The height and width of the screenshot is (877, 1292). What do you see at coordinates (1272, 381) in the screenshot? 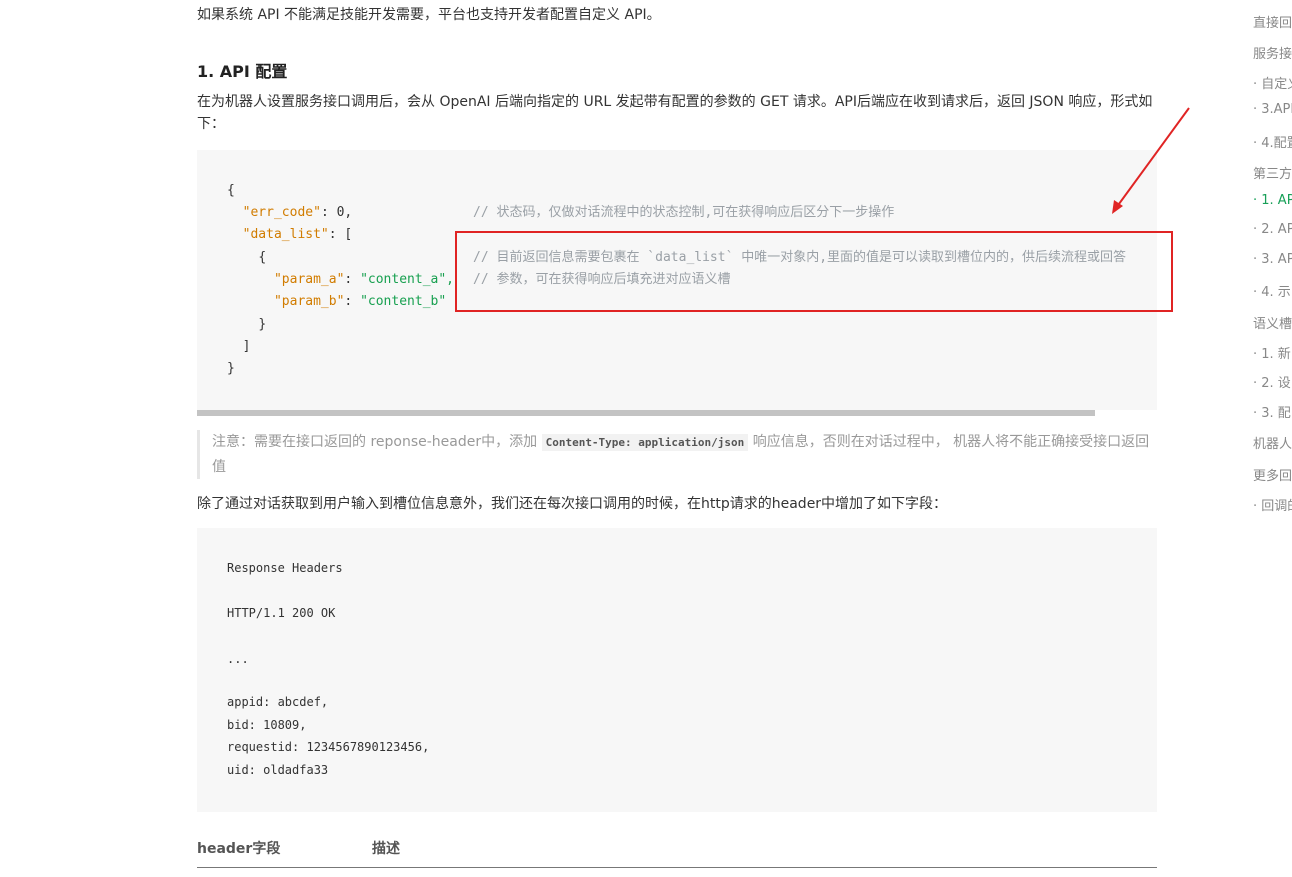
I see `toc-item: · 2. 设` at bounding box center [1272, 381].